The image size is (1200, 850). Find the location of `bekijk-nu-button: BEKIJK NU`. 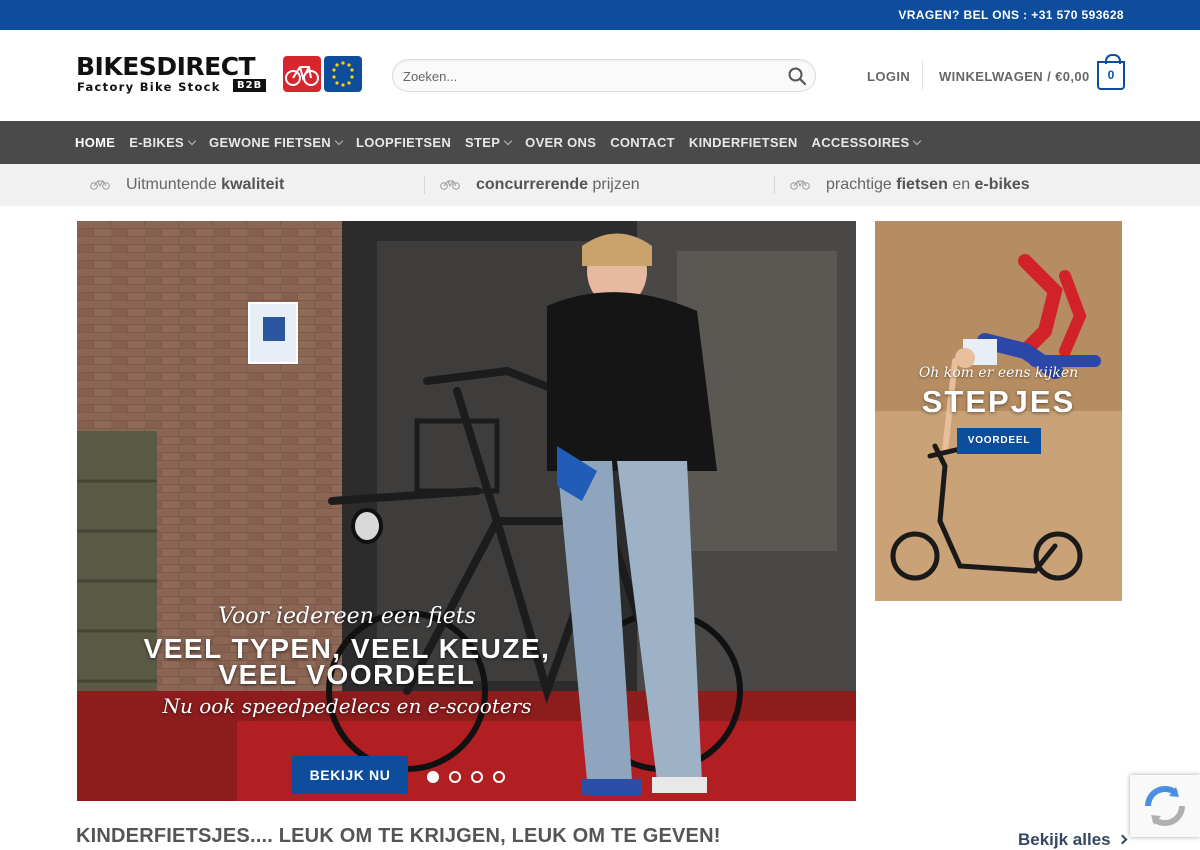

bekijk-nu-button: BEKIJK NU is located at coordinates (350, 775).